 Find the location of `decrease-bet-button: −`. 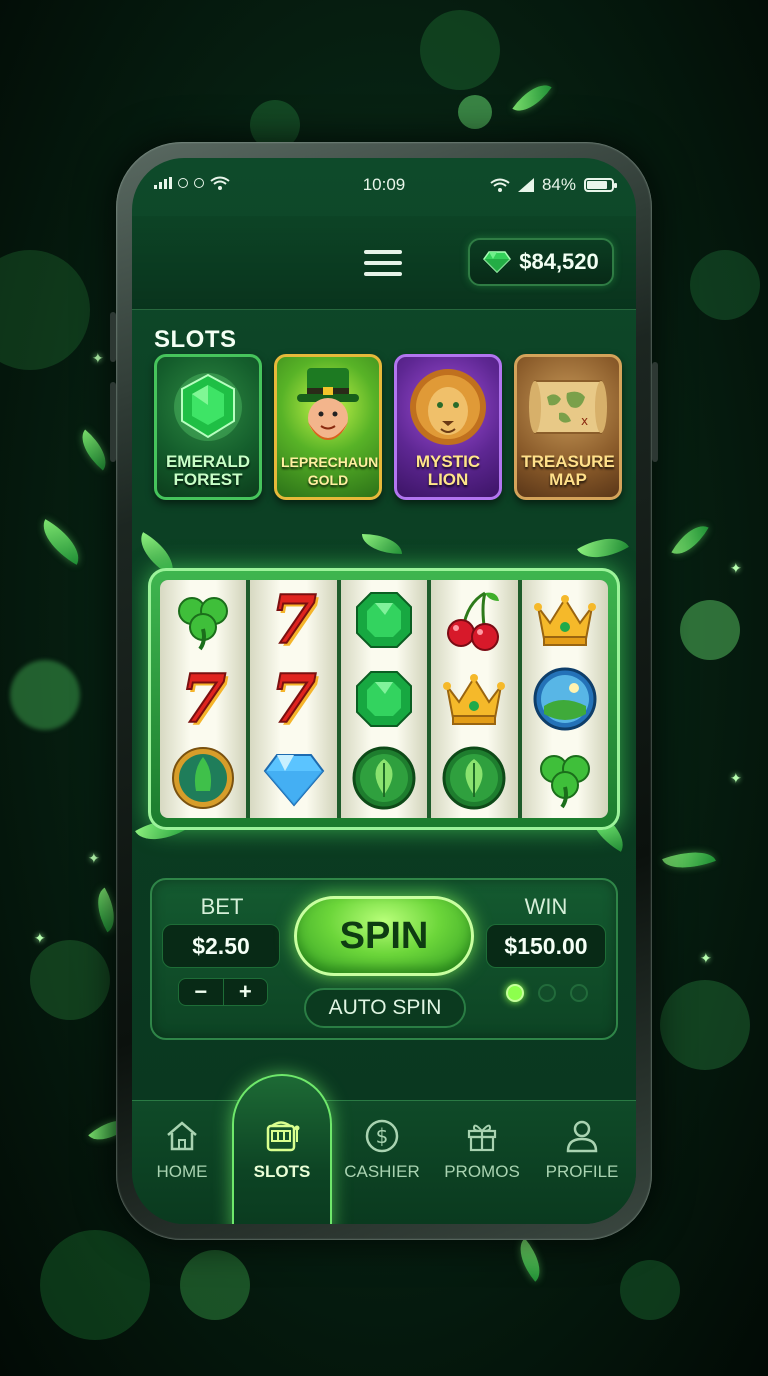

decrease-bet-button: − is located at coordinates (201, 992).